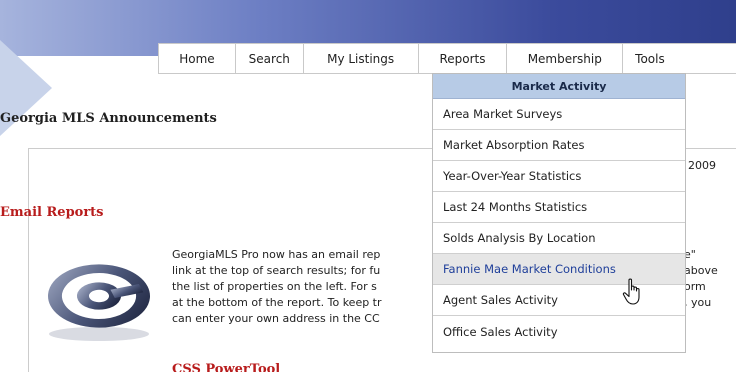 This screenshot has height=372, width=736. I want to click on menu-item-fannie-mae-market-conditions: Fannie Mae Market Conditions, so click(559, 269).